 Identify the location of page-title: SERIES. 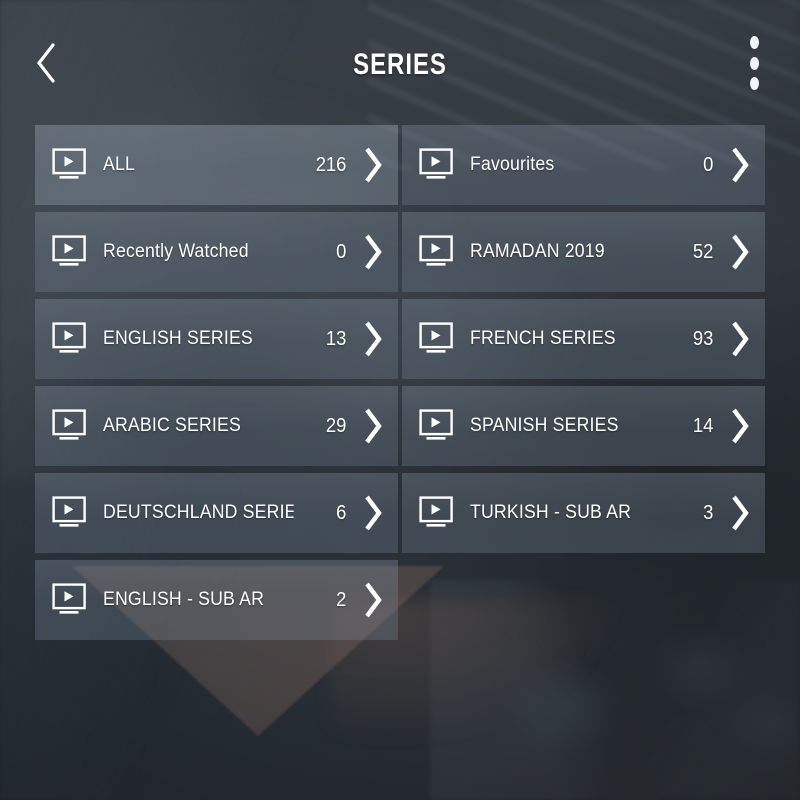
(400, 64).